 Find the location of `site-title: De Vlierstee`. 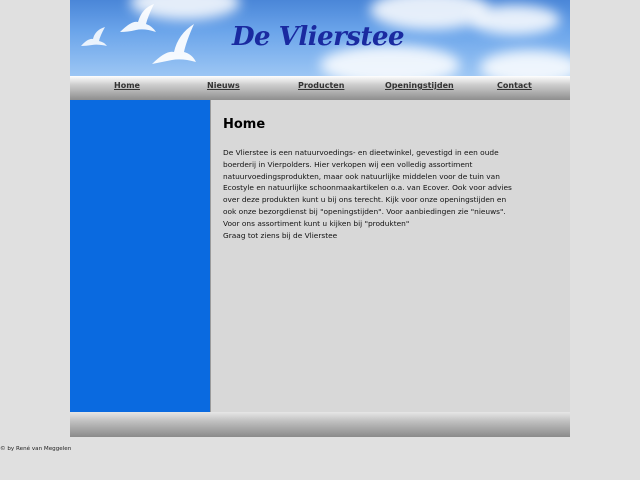

site-title: De Vlierstee is located at coordinates (318, 37).